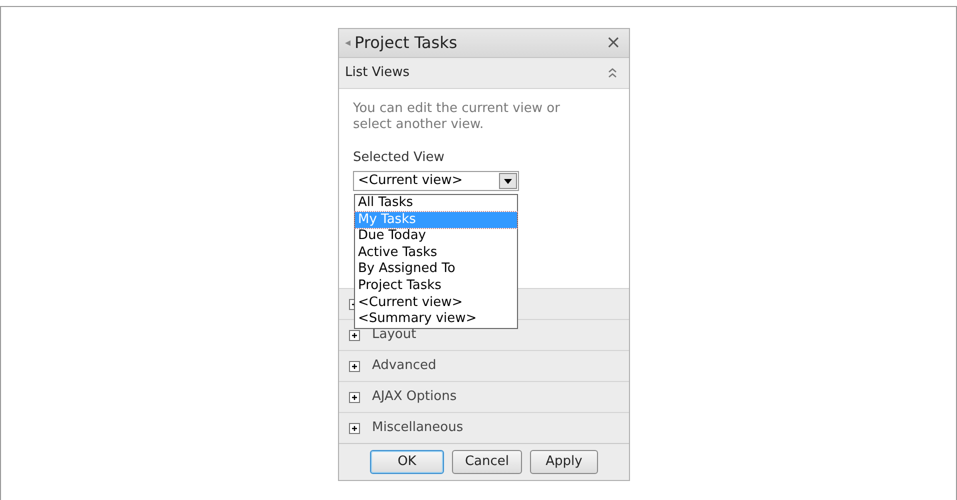 The width and height of the screenshot is (957, 500). What do you see at coordinates (404, 366) in the screenshot?
I see `section-title: Advanced` at bounding box center [404, 366].